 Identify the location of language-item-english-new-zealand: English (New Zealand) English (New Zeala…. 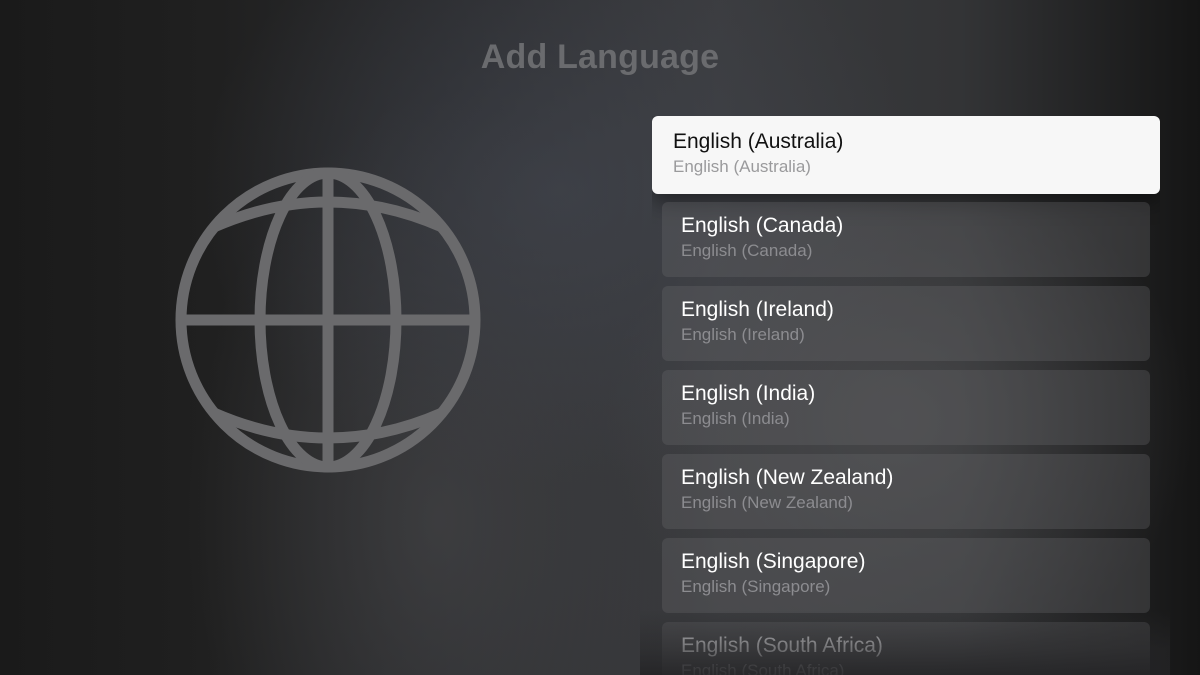
(906, 491).